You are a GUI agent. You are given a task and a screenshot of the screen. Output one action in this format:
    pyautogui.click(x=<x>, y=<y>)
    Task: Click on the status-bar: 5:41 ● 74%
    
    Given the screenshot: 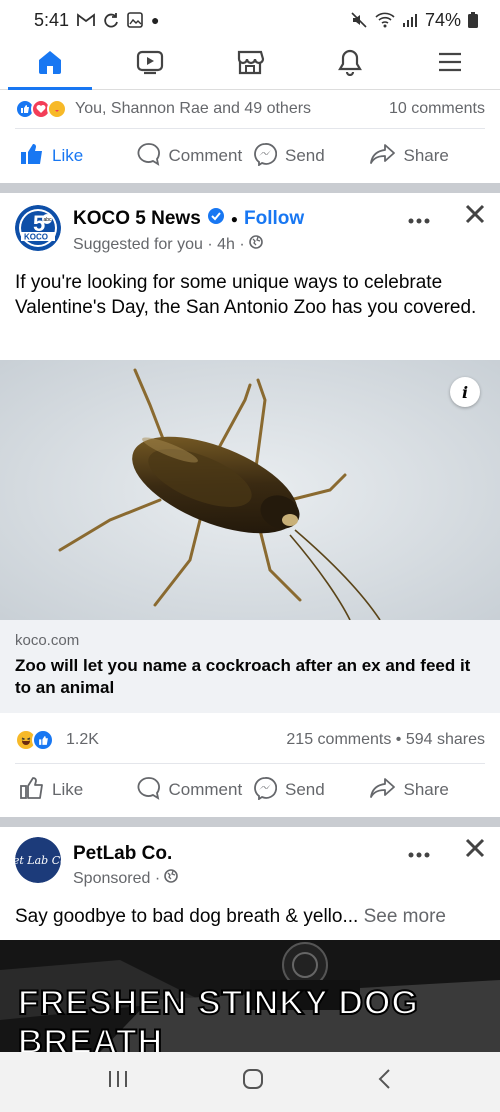 What is the action you would take?
    pyautogui.click(x=250, y=20)
    